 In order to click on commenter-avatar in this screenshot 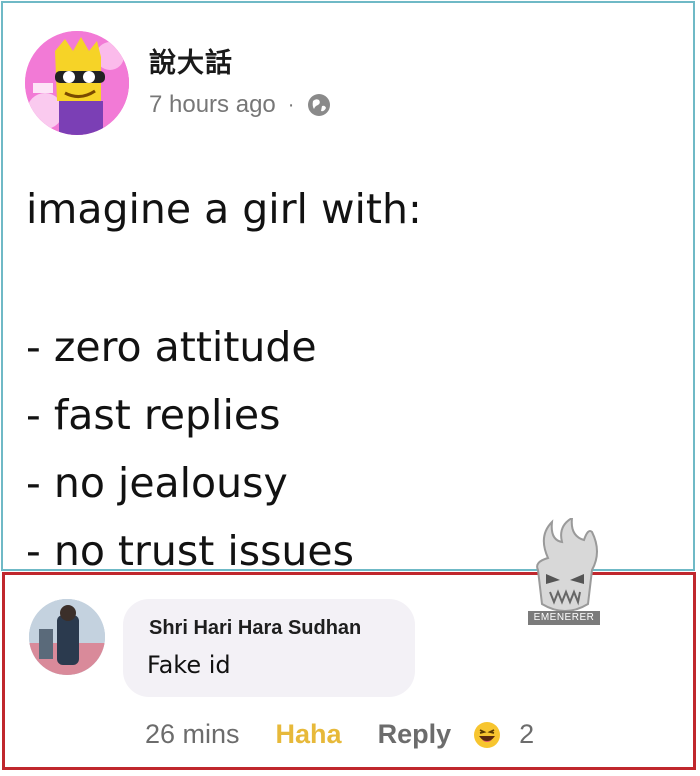, I will do `click(67, 637)`.